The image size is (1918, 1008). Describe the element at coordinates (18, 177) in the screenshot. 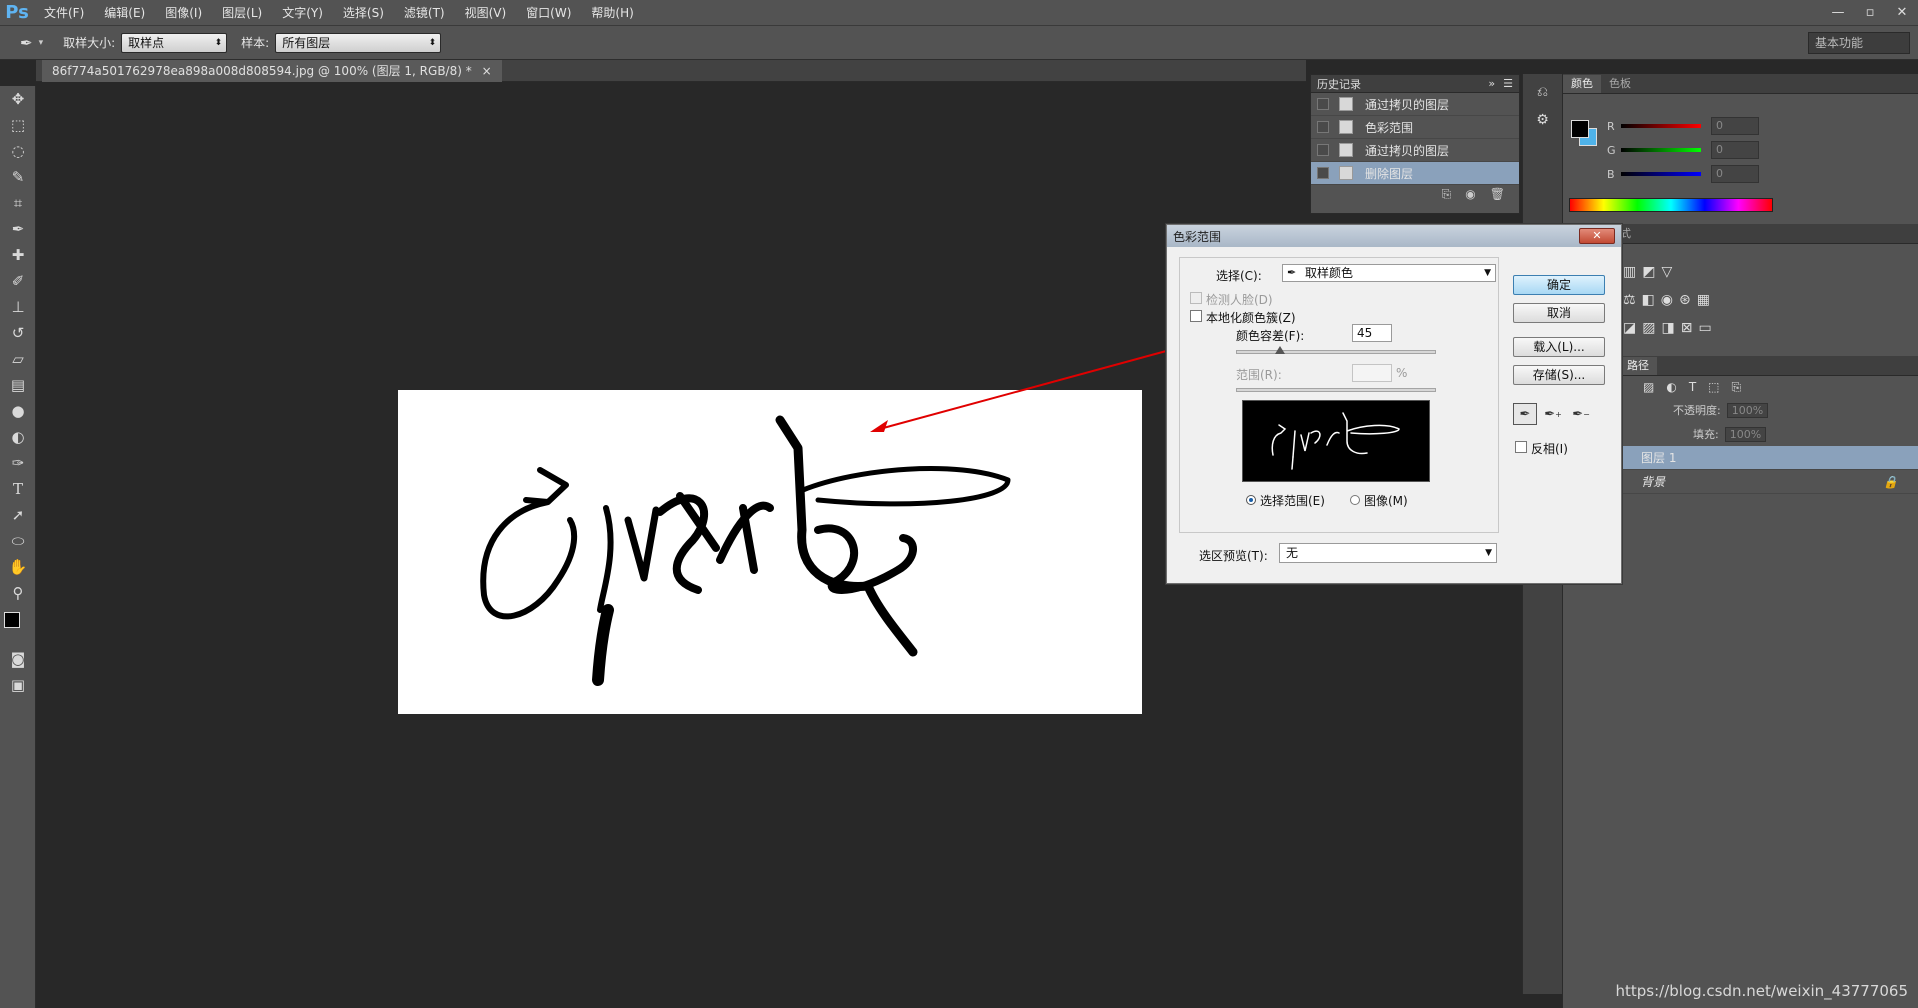

I see `quick-select-tool-icon: ✎` at that location.